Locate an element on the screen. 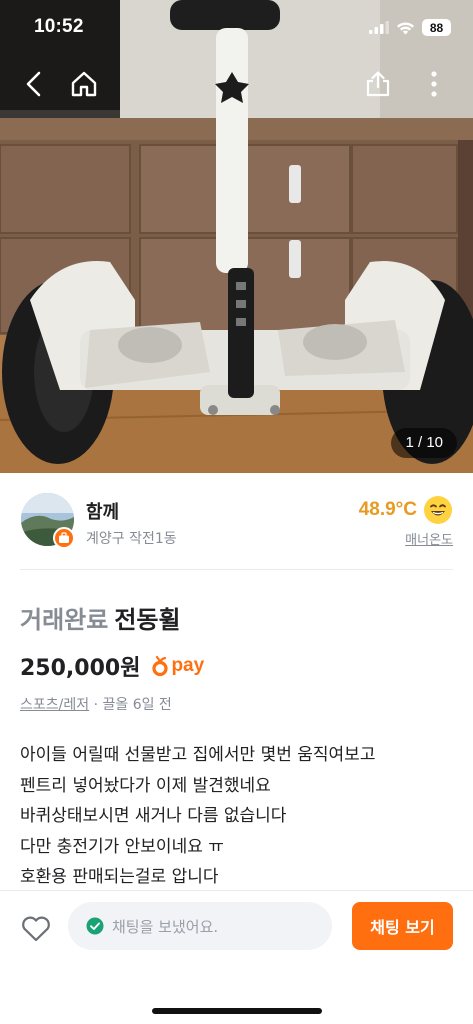 The height and width of the screenshot is (1024, 473). home-icon is located at coordinates (84, 84).